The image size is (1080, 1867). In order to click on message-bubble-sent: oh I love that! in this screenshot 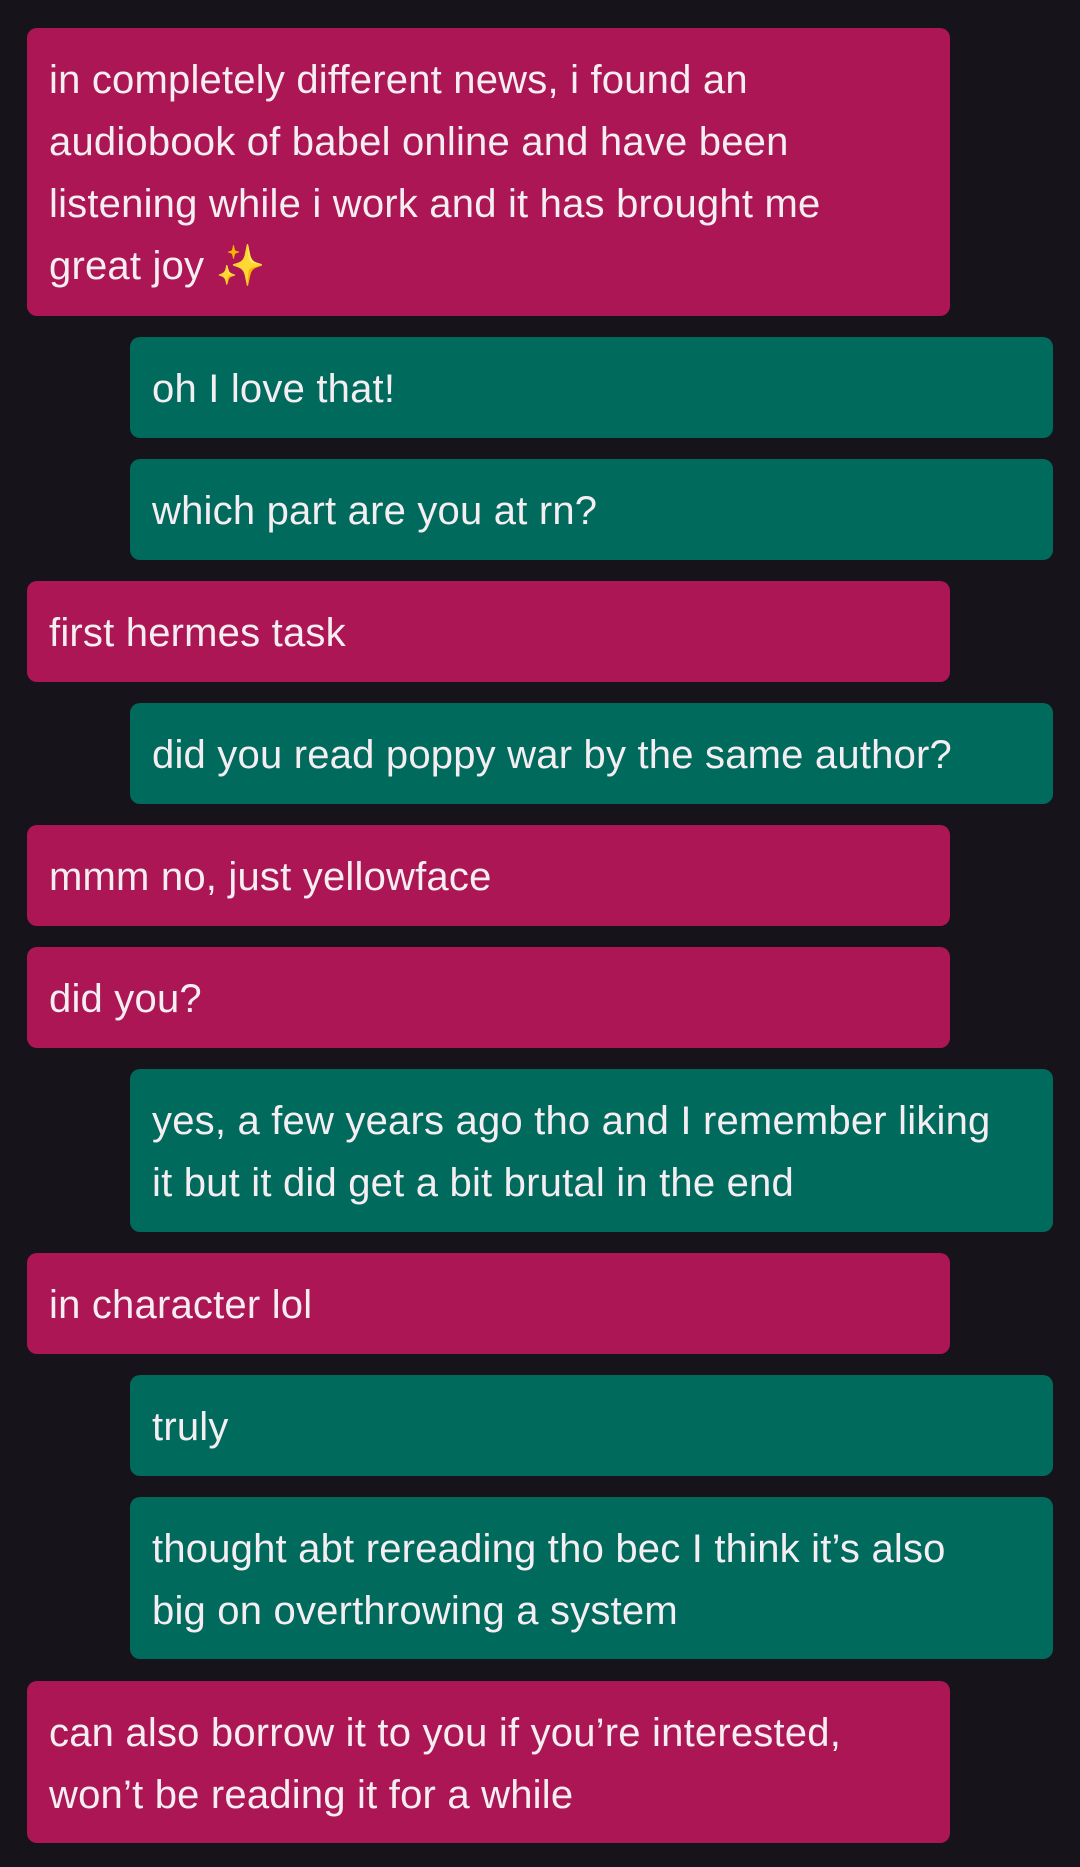, I will do `click(591, 387)`.